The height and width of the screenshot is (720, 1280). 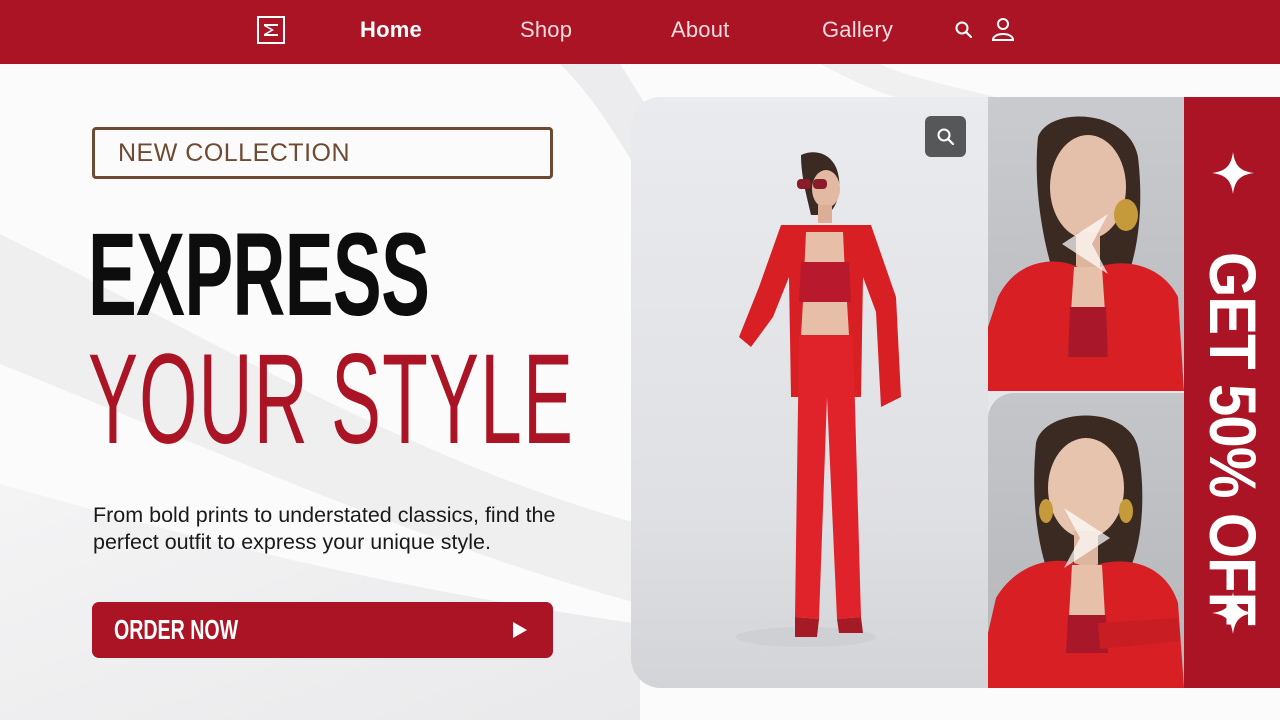 What do you see at coordinates (1003, 29) in the screenshot?
I see `user-icon` at bounding box center [1003, 29].